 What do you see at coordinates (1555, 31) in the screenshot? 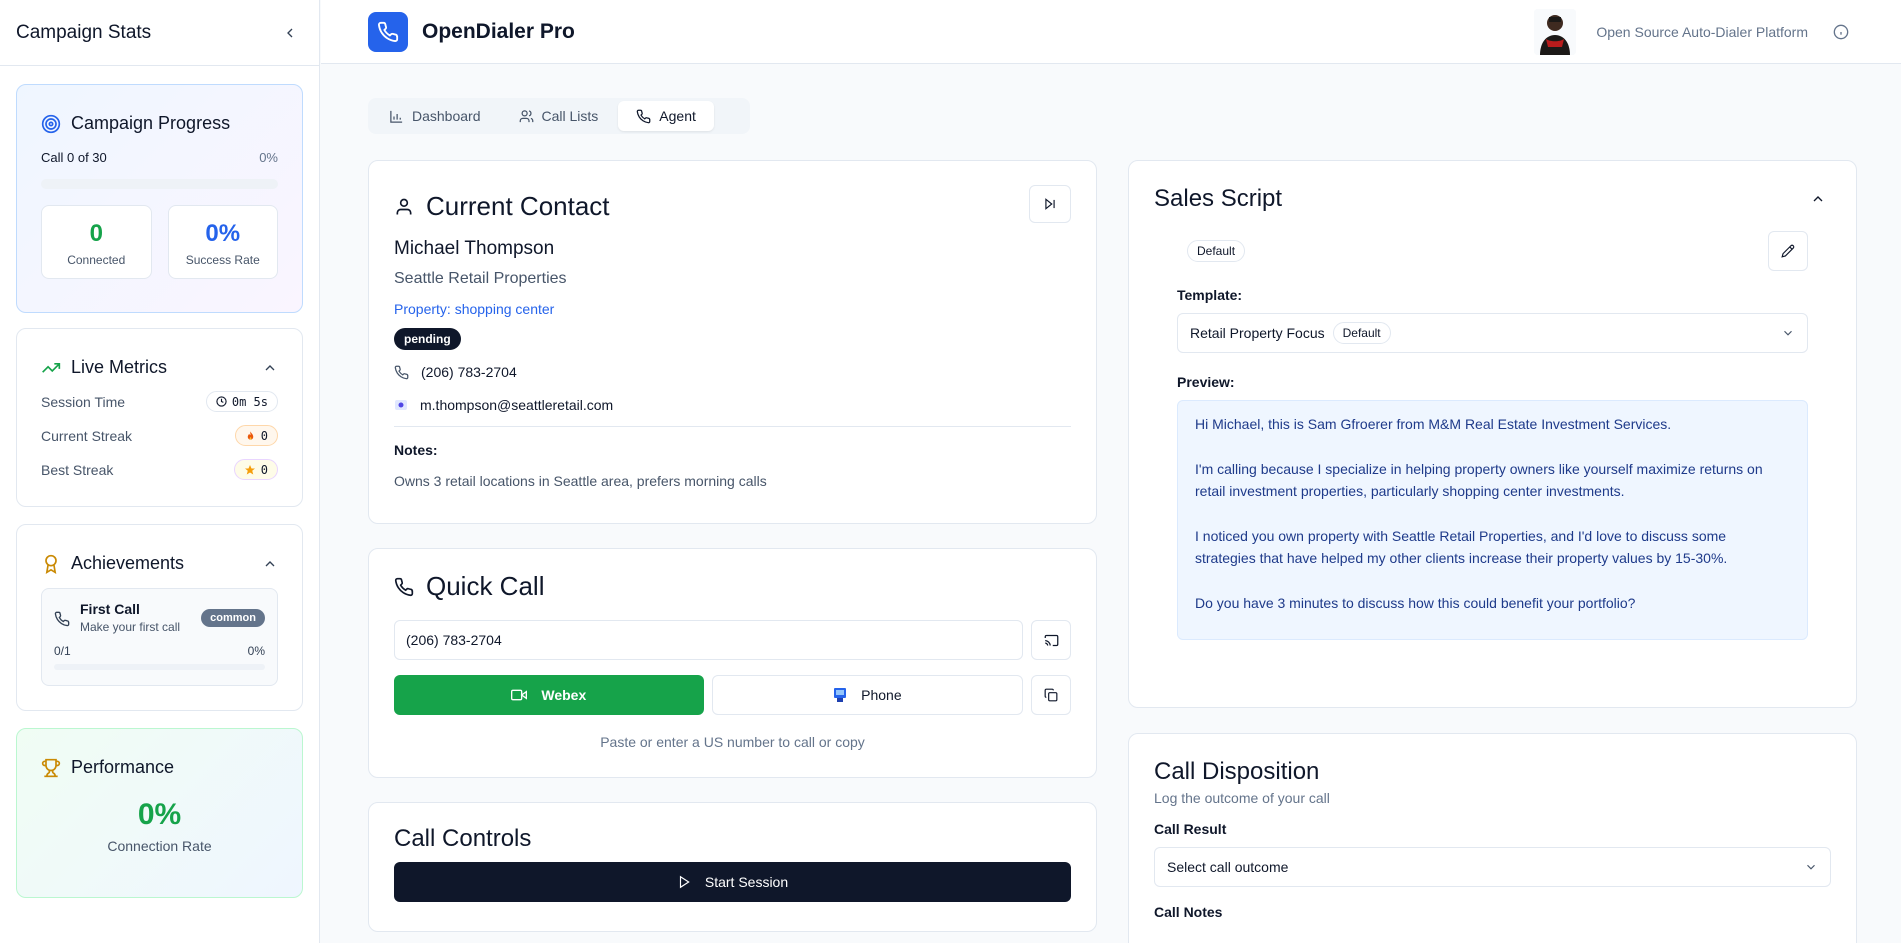
I see `avatar` at bounding box center [1555, 31].